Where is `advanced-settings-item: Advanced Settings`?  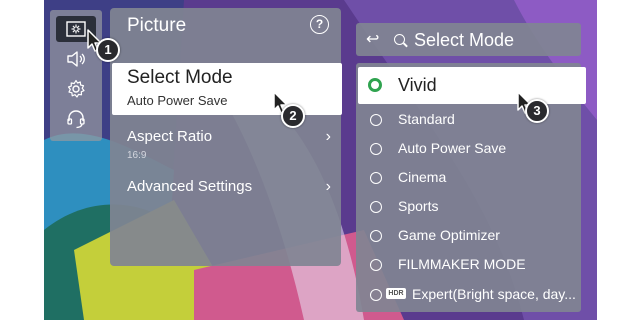
advanced-settings-item: Advanced Settings is located at coordinates (189, 186).